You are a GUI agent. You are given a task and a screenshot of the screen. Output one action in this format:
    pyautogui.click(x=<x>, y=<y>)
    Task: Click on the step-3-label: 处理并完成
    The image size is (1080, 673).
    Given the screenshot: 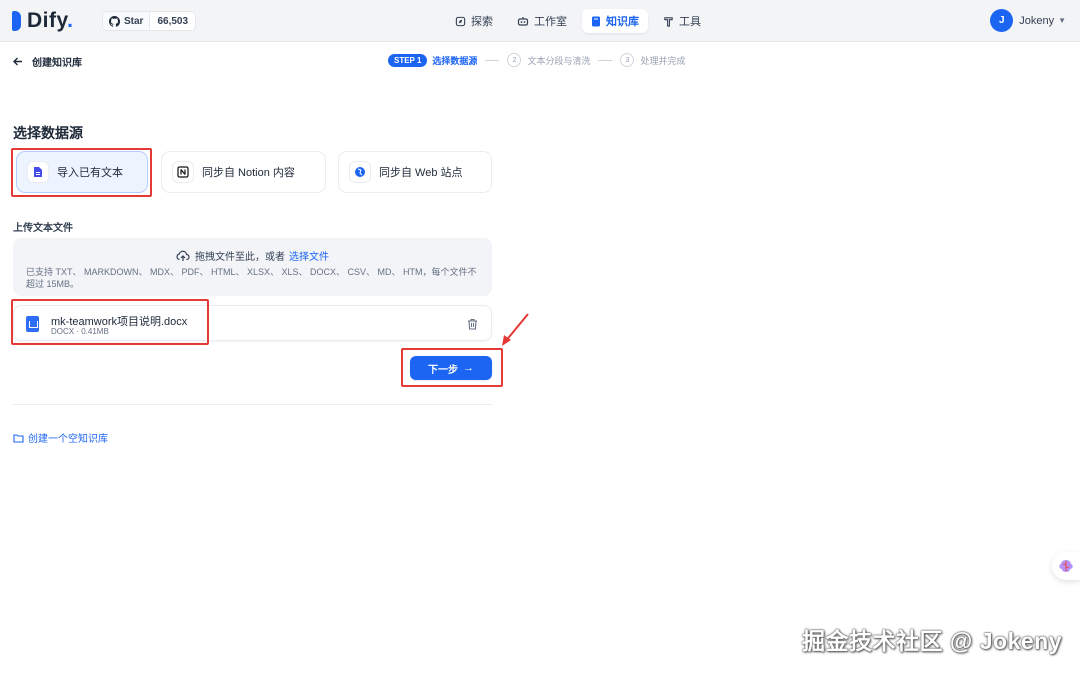 What is the action you would take?
    pyautogui.click(x=663, y=60)
    